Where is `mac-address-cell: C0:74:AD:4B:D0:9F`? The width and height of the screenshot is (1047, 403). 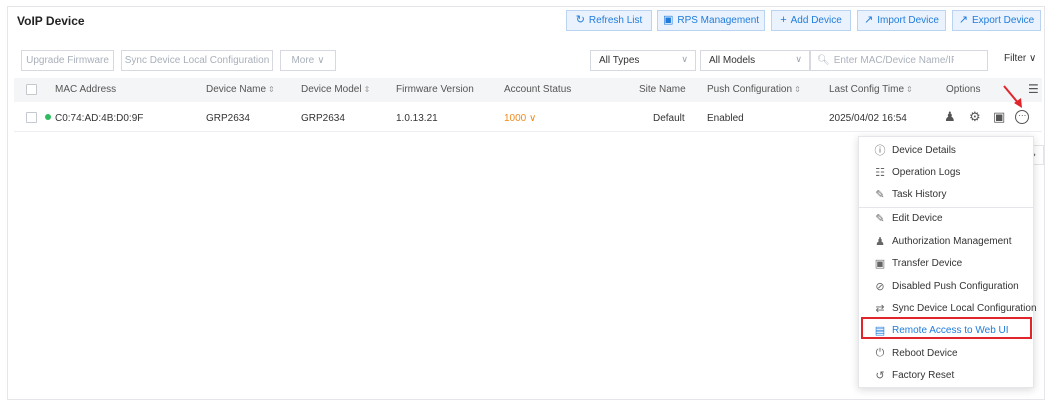 mac-address-cell: C0:74:AD:4B:D0:9F is located at coordinates (94, 118).